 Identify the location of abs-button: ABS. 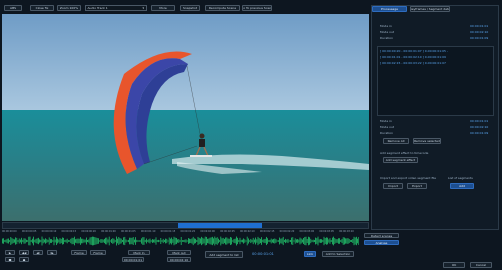
(13, 8).